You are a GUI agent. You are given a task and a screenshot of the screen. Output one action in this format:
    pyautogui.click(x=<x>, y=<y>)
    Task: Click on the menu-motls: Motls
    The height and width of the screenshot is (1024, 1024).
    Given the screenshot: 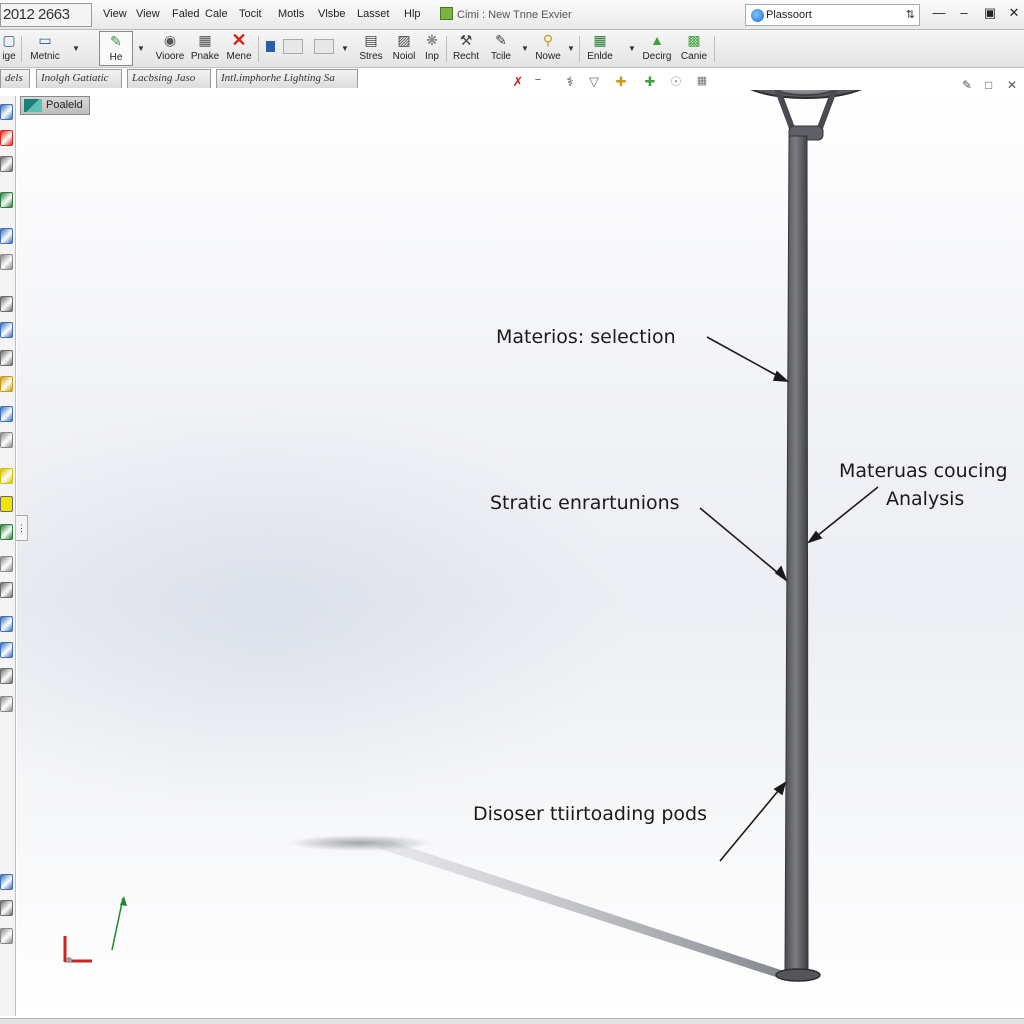 What is the action you would take?
    pyautogui.click(x=291, y=14)
    